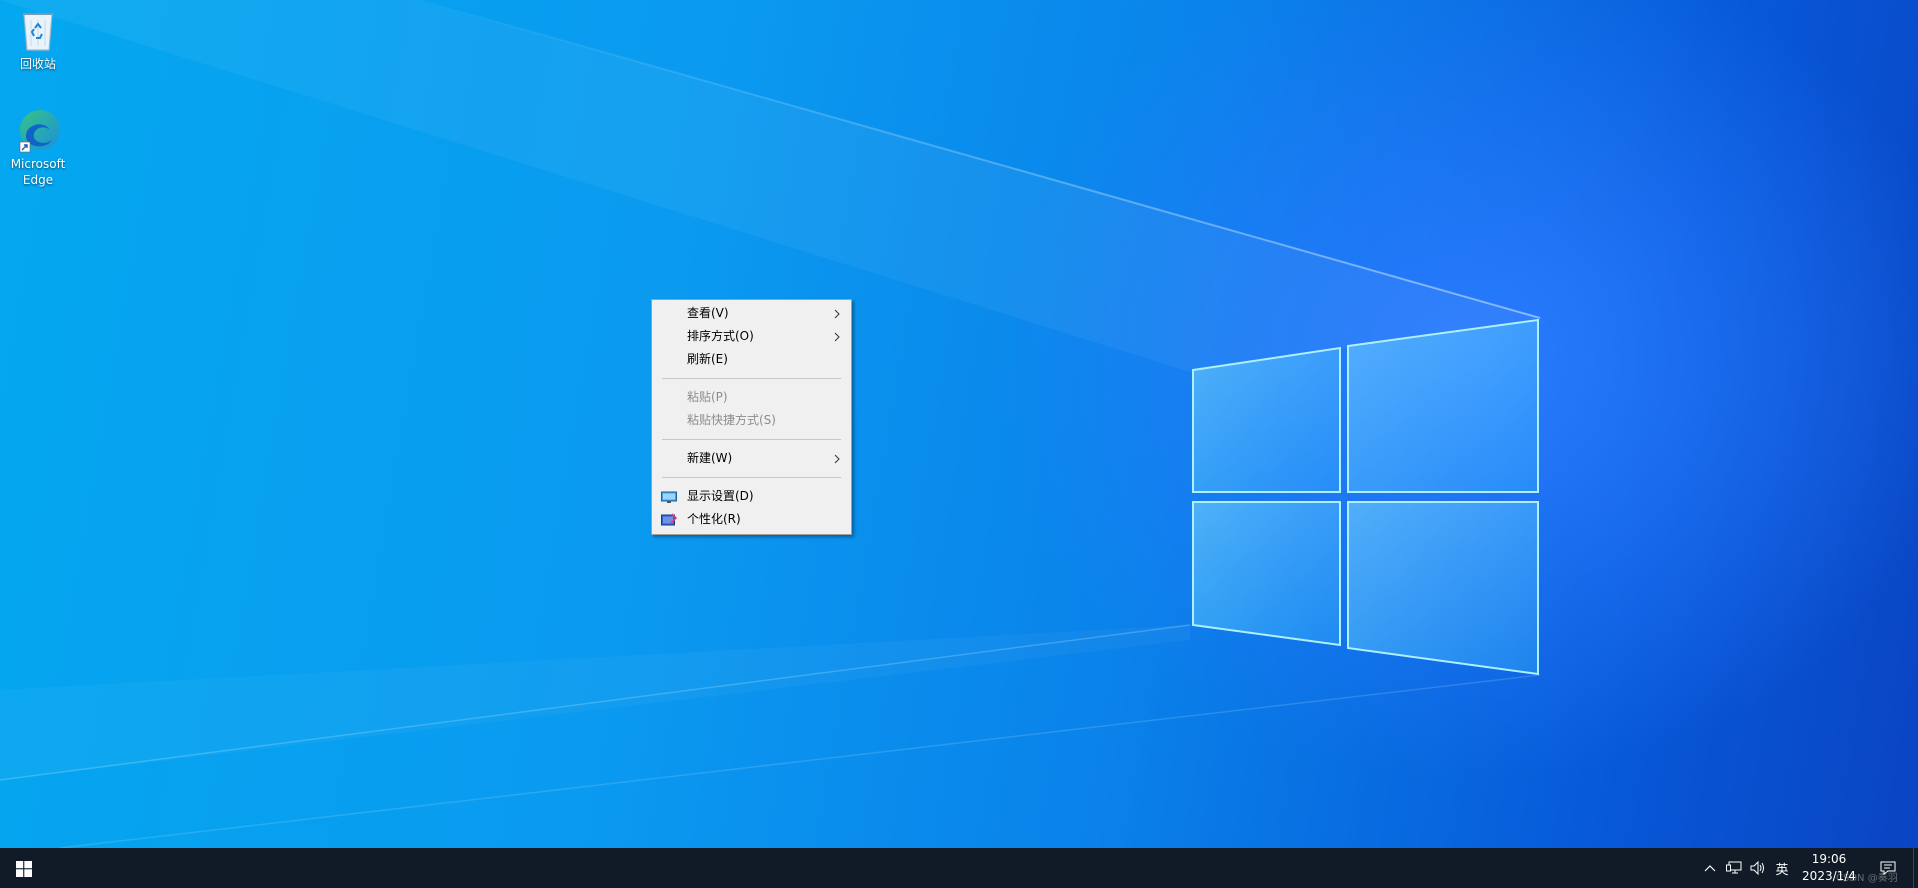  I want to click on display-settings-icon, so click(669, 497).